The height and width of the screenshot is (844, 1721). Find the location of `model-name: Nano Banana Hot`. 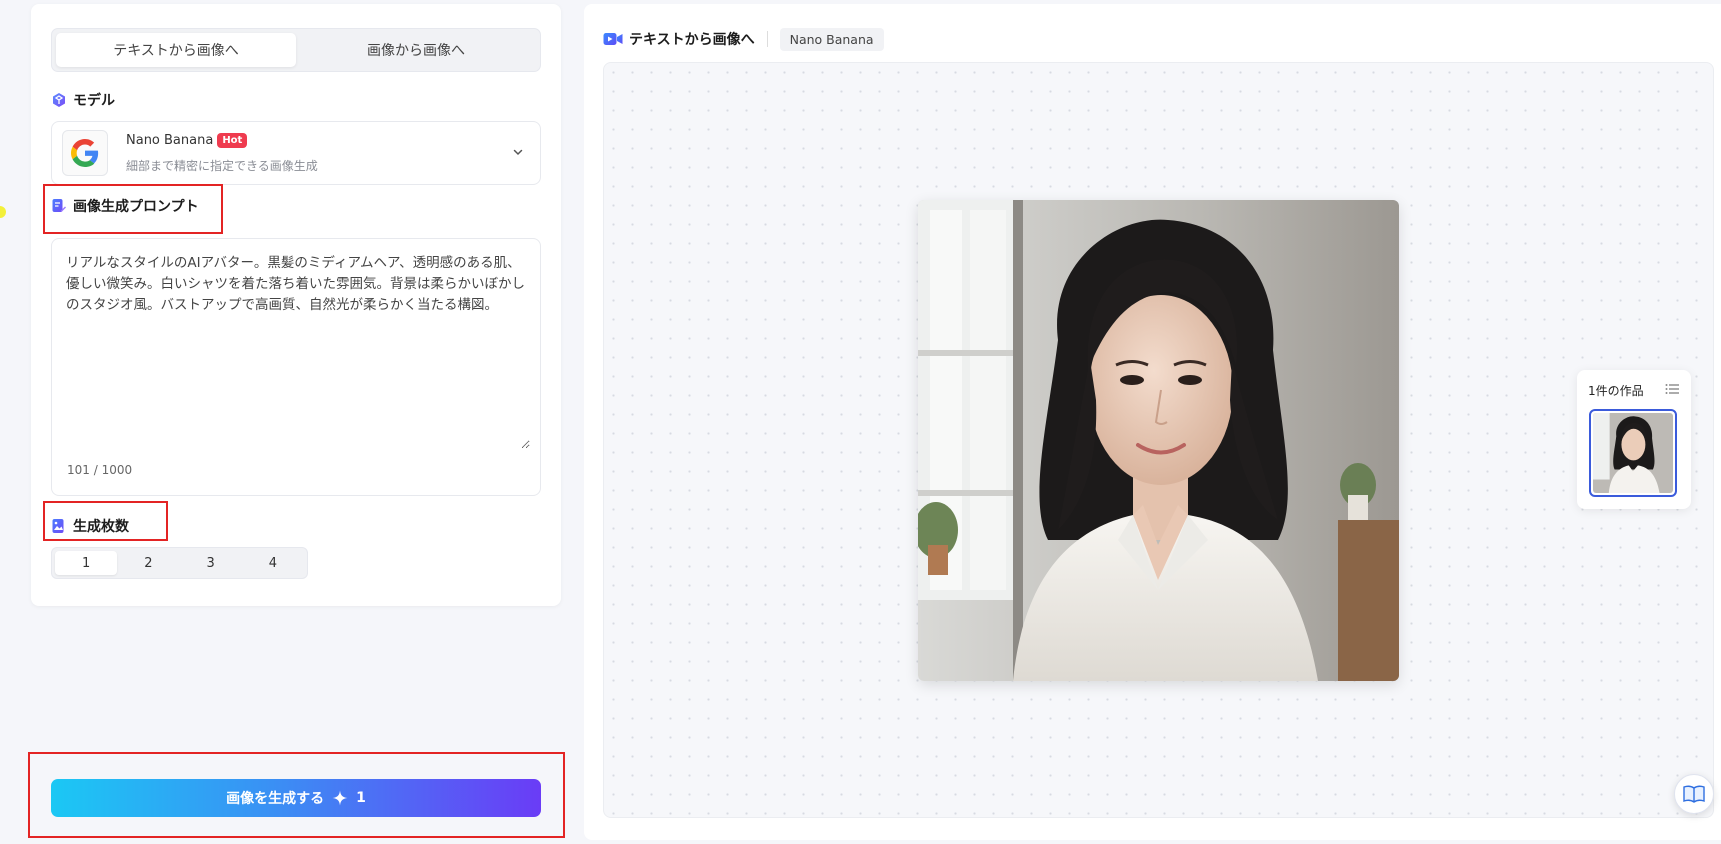

model-name: Nano Banana Hot is located at coordinates (187, 140).